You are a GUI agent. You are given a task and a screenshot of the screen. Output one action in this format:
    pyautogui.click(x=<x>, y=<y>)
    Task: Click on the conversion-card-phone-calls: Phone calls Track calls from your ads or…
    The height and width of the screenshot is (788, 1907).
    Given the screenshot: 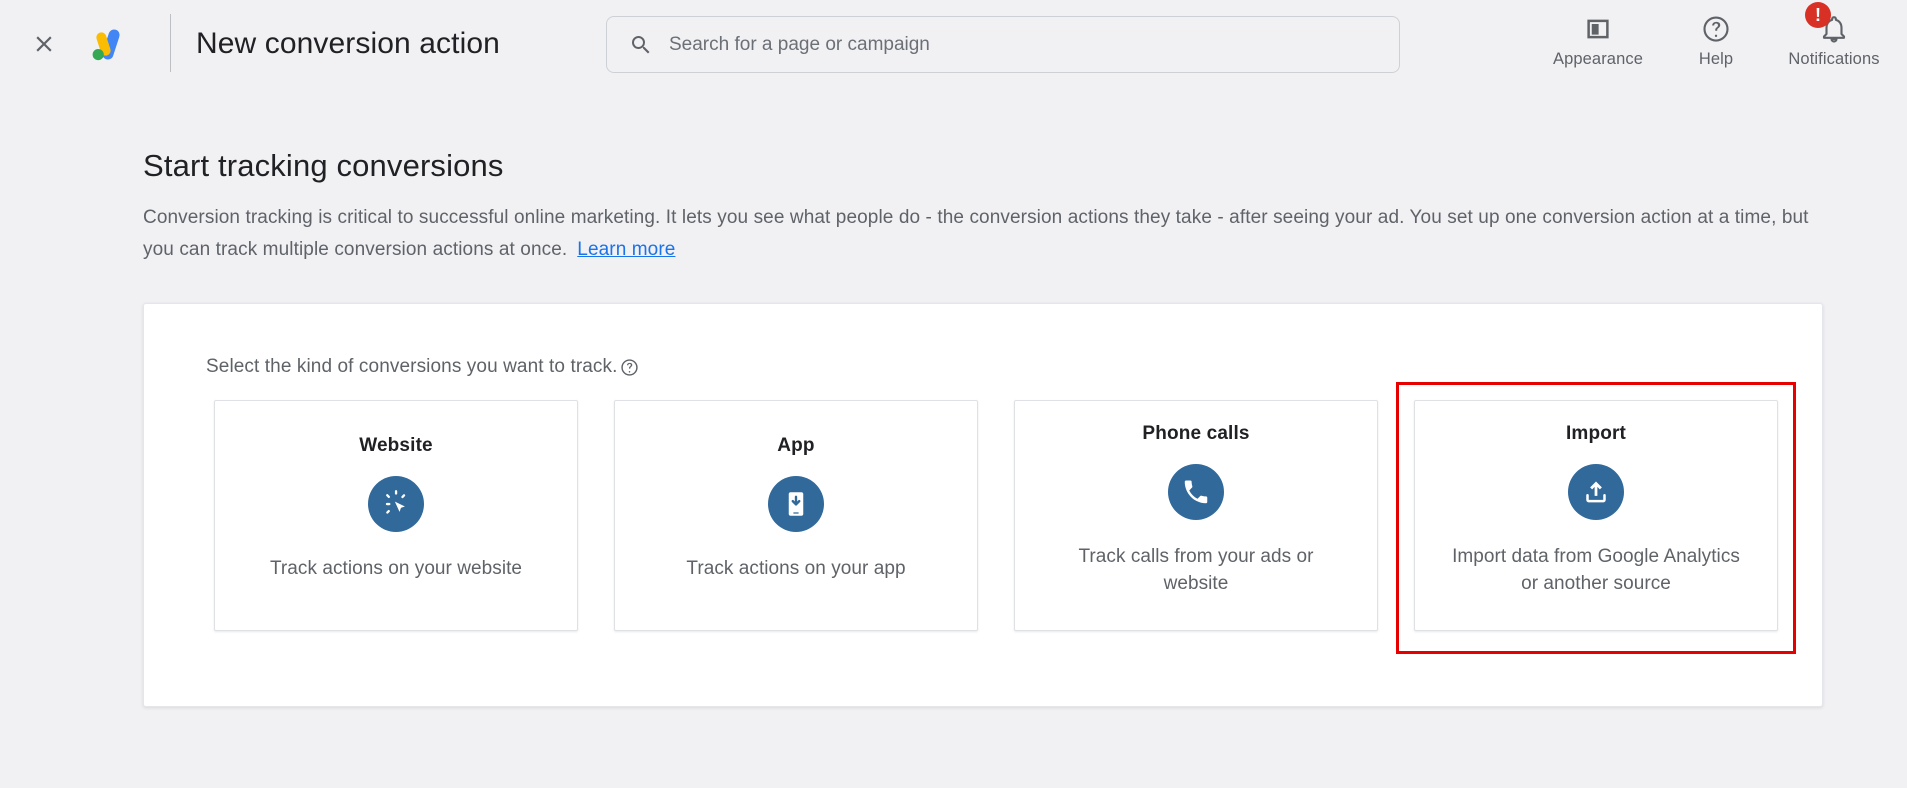 What is the action you would take?
    pyautogui.click(x=1196, y=515)
    